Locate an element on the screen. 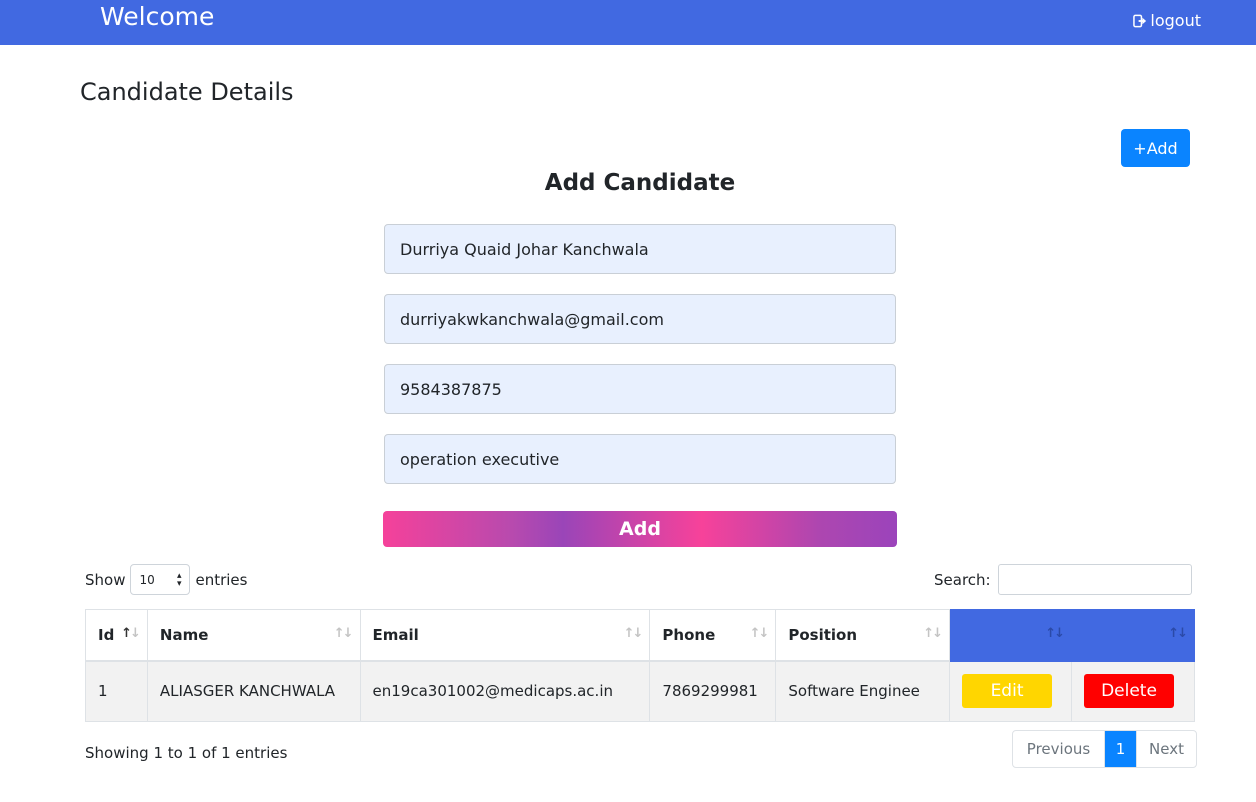 The width and height of the screenshot is (1256, 802). add-candidate-toggle-button: +Add is located at coordinates (1155, 148).